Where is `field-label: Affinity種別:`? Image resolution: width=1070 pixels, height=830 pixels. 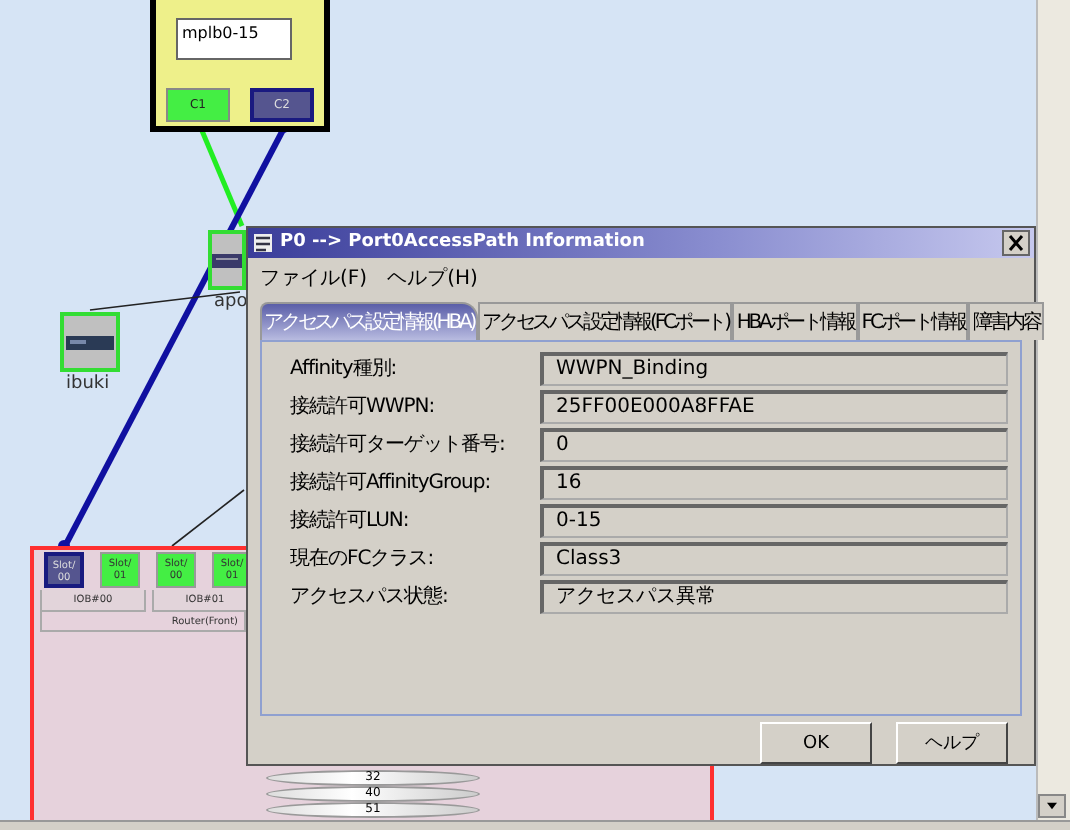 field-label: Affinity種別: is located at coordinates (344, 369).